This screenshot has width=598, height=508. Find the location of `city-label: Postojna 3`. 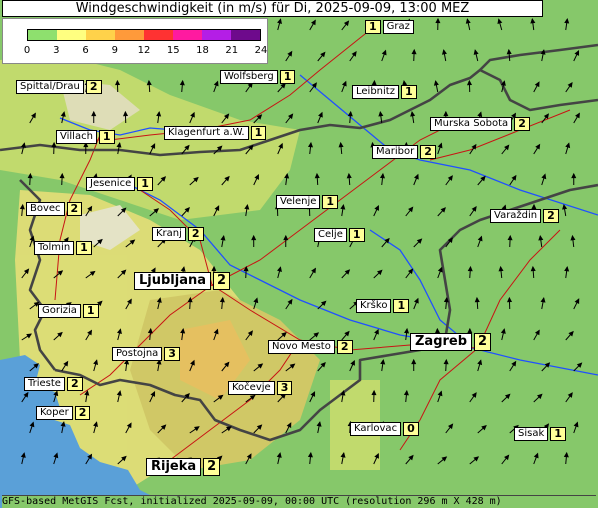

city-label: Postojna 3 is located at coordinates (146, 354).